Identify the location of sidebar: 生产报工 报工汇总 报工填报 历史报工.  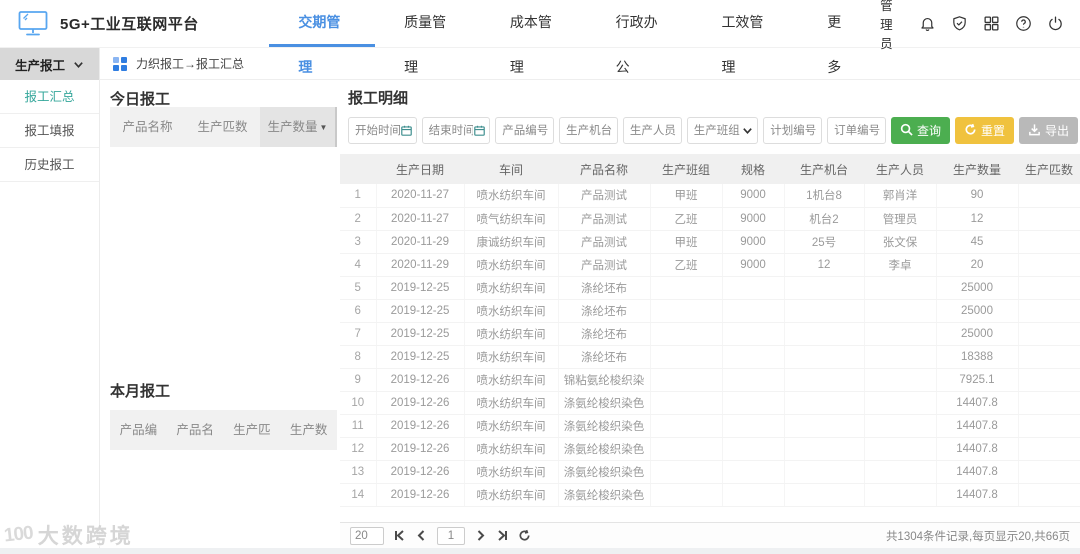
(50, 301).